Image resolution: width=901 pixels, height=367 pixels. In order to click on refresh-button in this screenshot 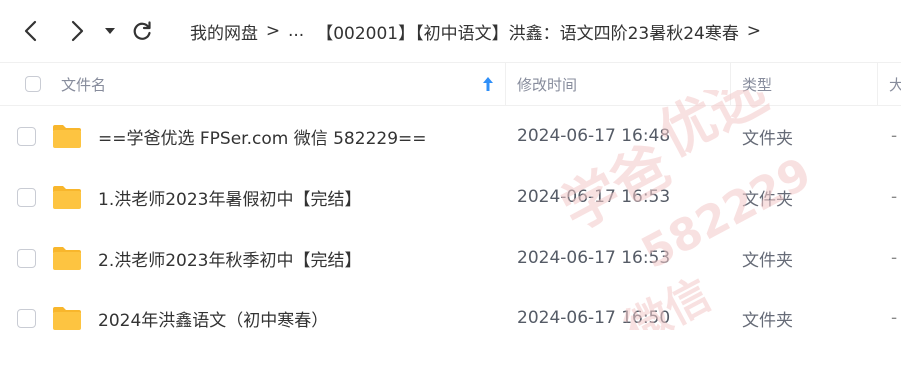, I will do `click(142, 31)`.